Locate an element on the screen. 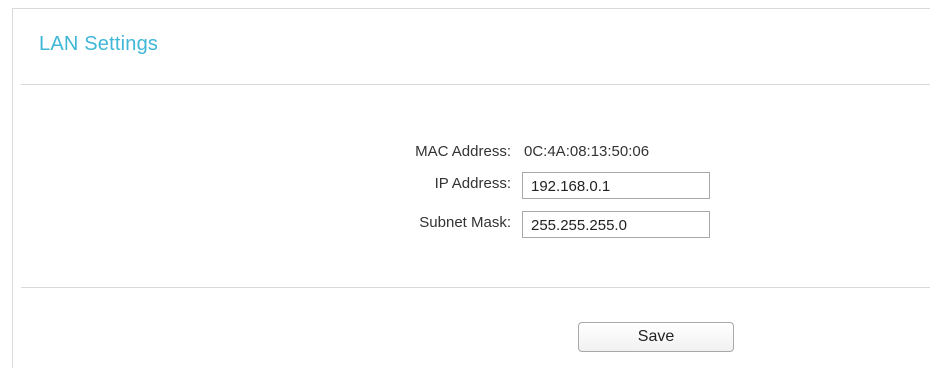 The width and height of the screenshot is (930, 368). subnet-mask-input is located at coordinates (616, 224).